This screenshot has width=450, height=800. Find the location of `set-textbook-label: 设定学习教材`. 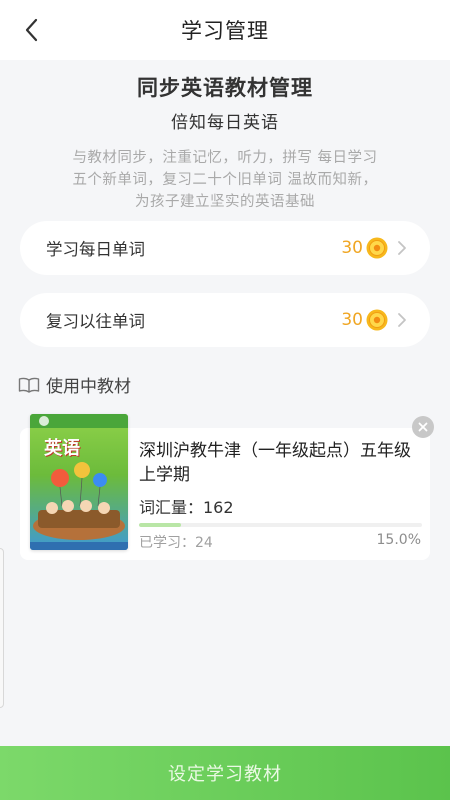

set-textbook-label: 设定学习教材 is located at coordinates (225, 774).